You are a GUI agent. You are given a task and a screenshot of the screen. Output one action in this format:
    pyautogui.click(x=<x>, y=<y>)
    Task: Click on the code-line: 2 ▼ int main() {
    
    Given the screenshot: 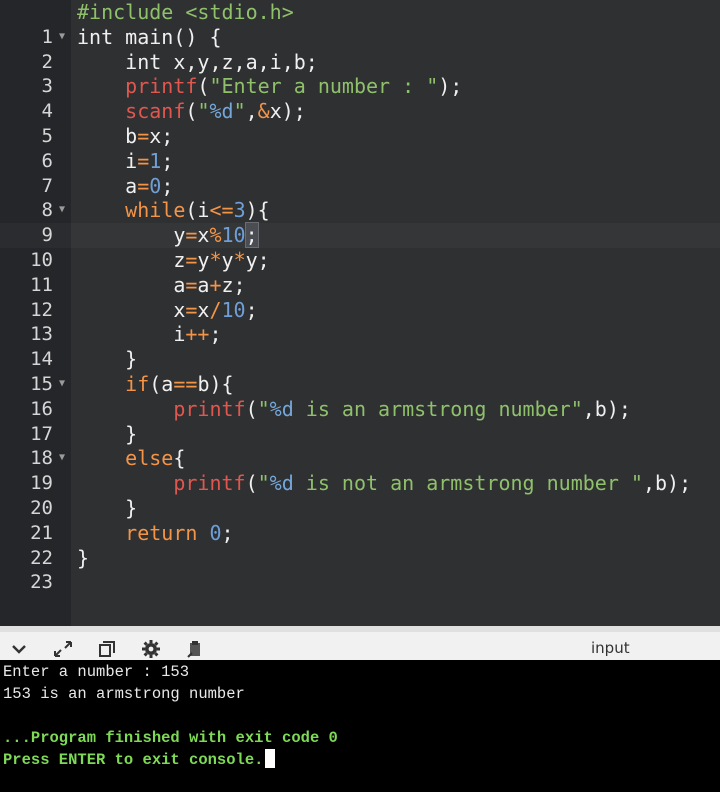 What is the action you would take?
    pyautogui.click(x=360, y=49)
    